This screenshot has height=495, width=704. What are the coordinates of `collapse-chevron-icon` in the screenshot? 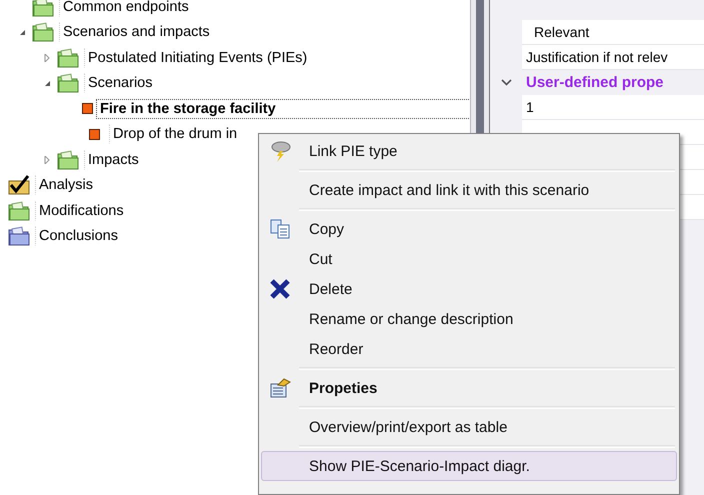 It's located at (506, 82).